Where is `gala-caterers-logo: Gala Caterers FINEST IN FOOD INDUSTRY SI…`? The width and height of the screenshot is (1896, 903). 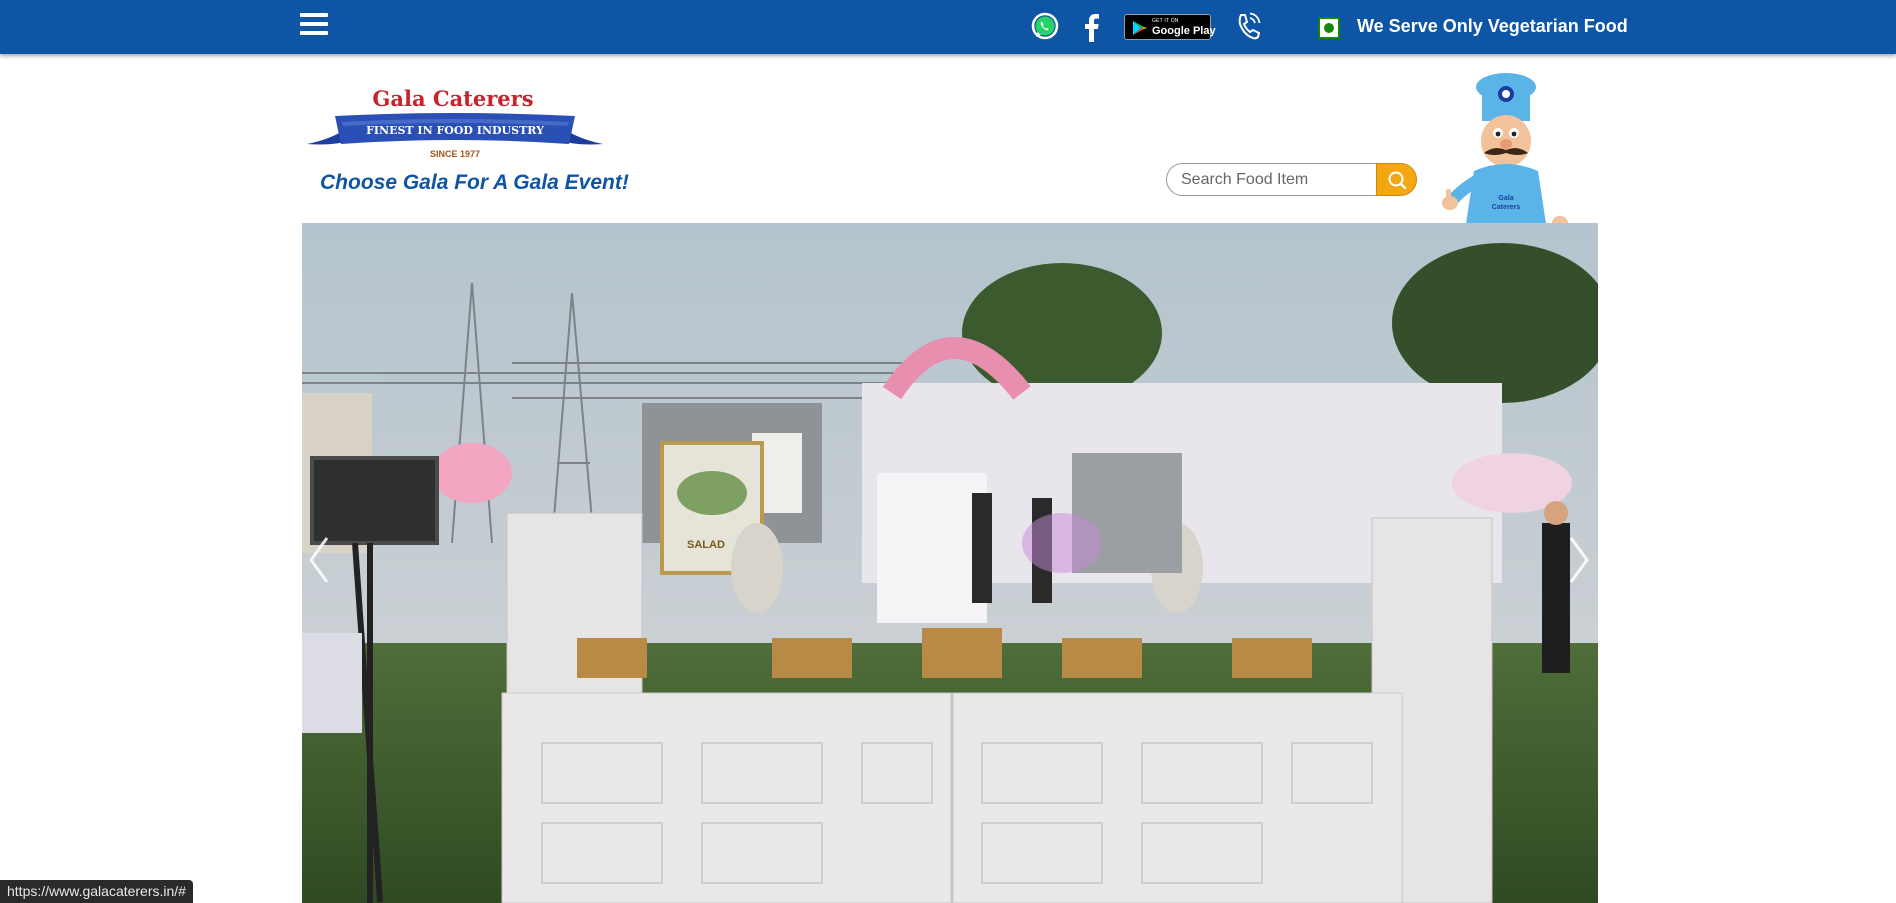
gala-caterers-logo: Gala Caterers FINEST IN FOOD INDUSTRY SI… is located at coordinates (455, 124).